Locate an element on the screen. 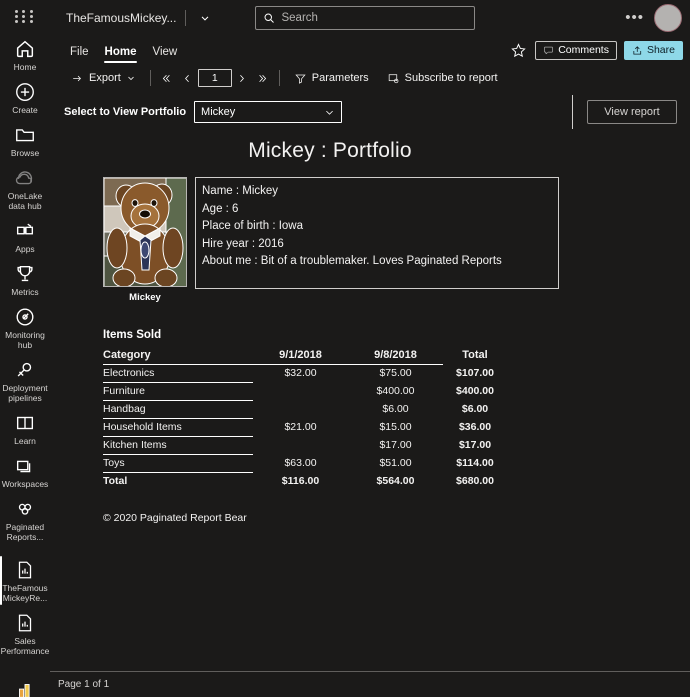  first-page-button is located at coordinates (168, 78).